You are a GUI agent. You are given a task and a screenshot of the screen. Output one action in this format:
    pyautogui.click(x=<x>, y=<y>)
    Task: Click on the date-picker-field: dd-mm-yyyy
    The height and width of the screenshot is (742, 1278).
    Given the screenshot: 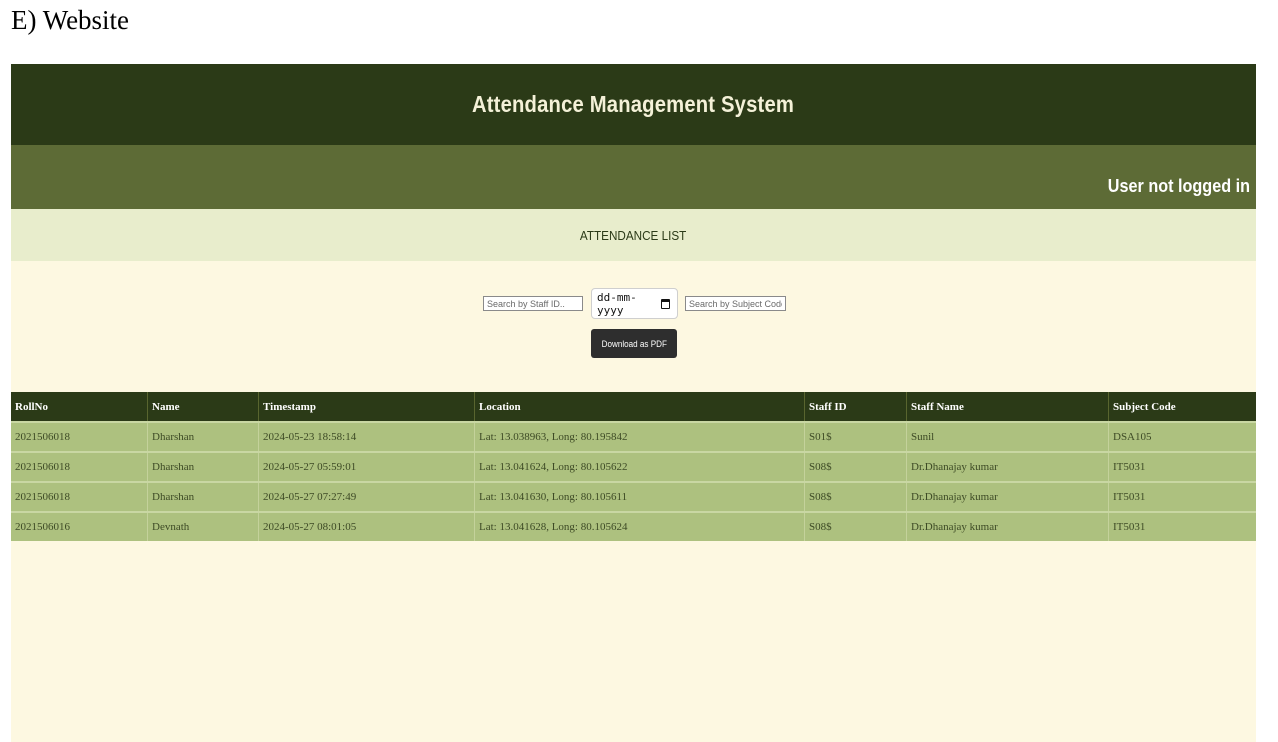 What is the action you would take?
    pyautogui.click(x=634, y=303)
    